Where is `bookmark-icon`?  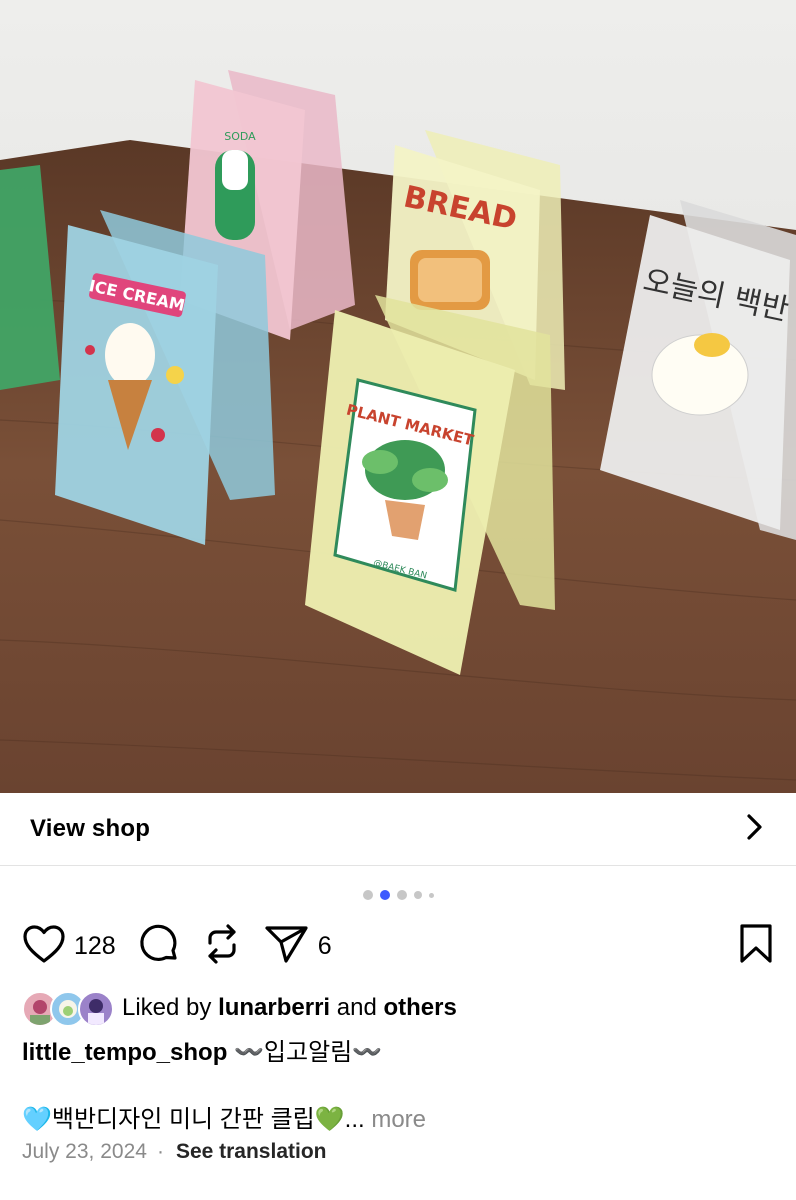
bookmark-icon is located at coordinates (756, 946).